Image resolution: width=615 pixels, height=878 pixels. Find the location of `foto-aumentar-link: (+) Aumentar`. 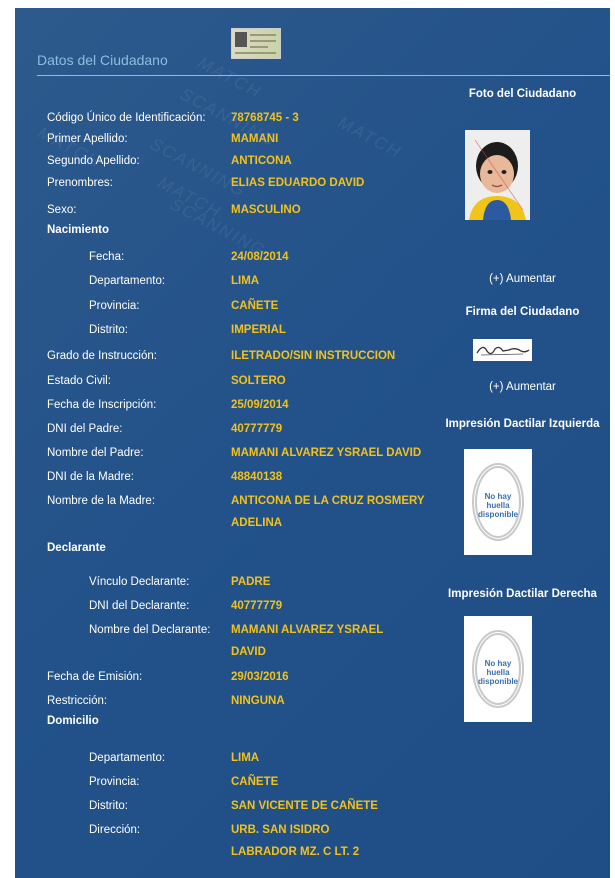

foto-aumentar-link: (+) Aumentar is located at coordinates (522, 279).